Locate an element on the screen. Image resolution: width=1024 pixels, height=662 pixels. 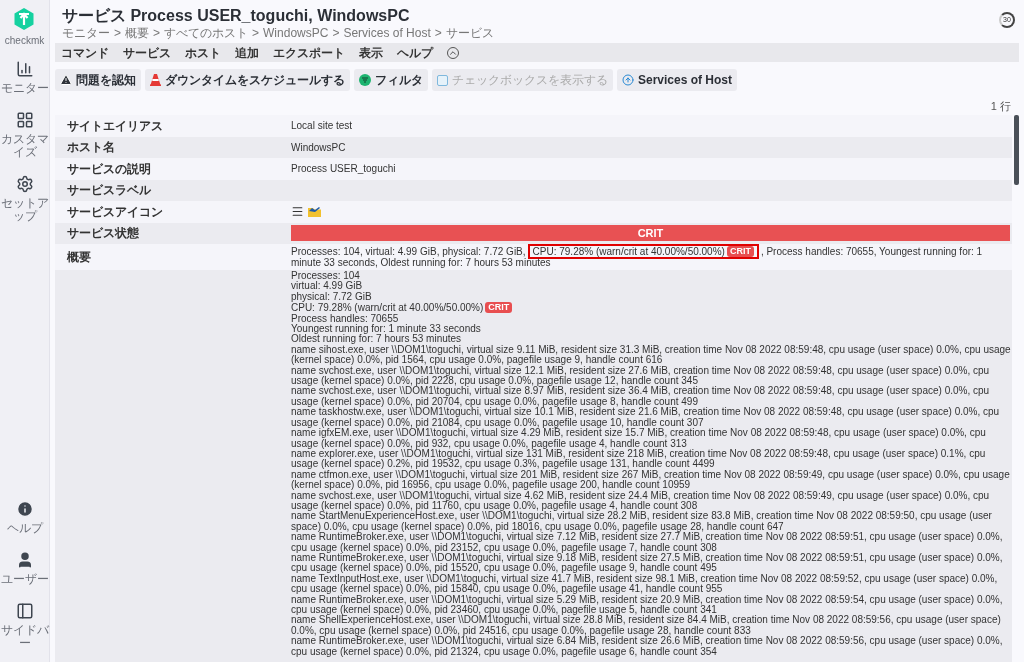
panel-icon is located at coordinates (24, 611).